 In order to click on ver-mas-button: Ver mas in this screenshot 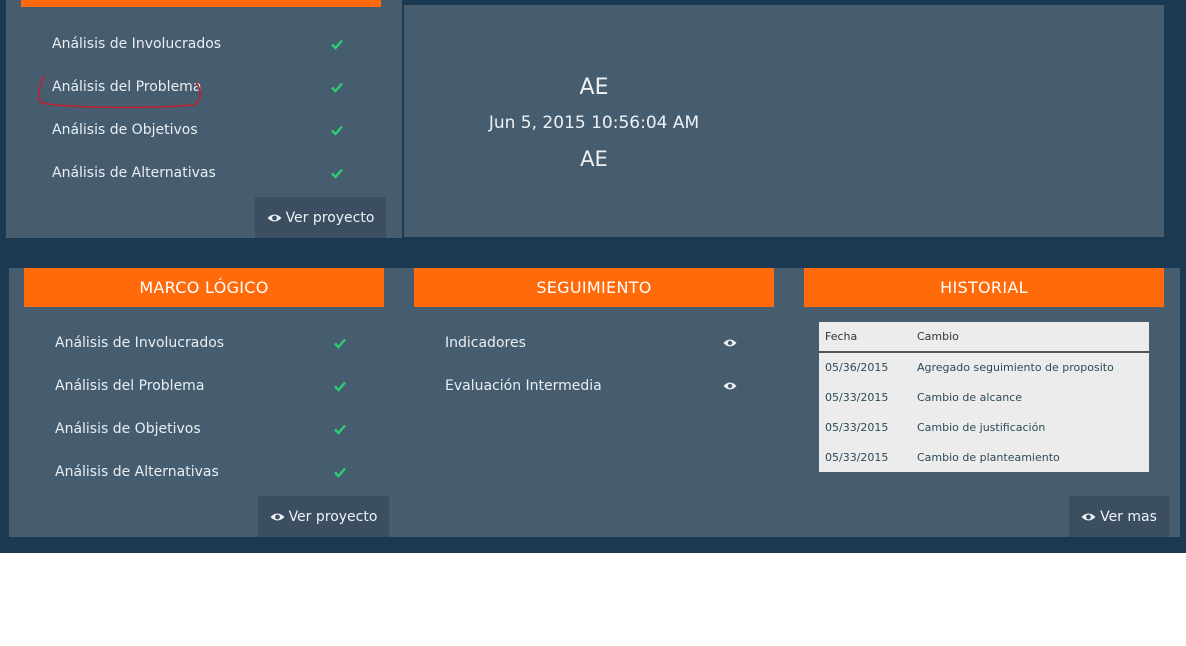, I will do `click(1119, 516)`.